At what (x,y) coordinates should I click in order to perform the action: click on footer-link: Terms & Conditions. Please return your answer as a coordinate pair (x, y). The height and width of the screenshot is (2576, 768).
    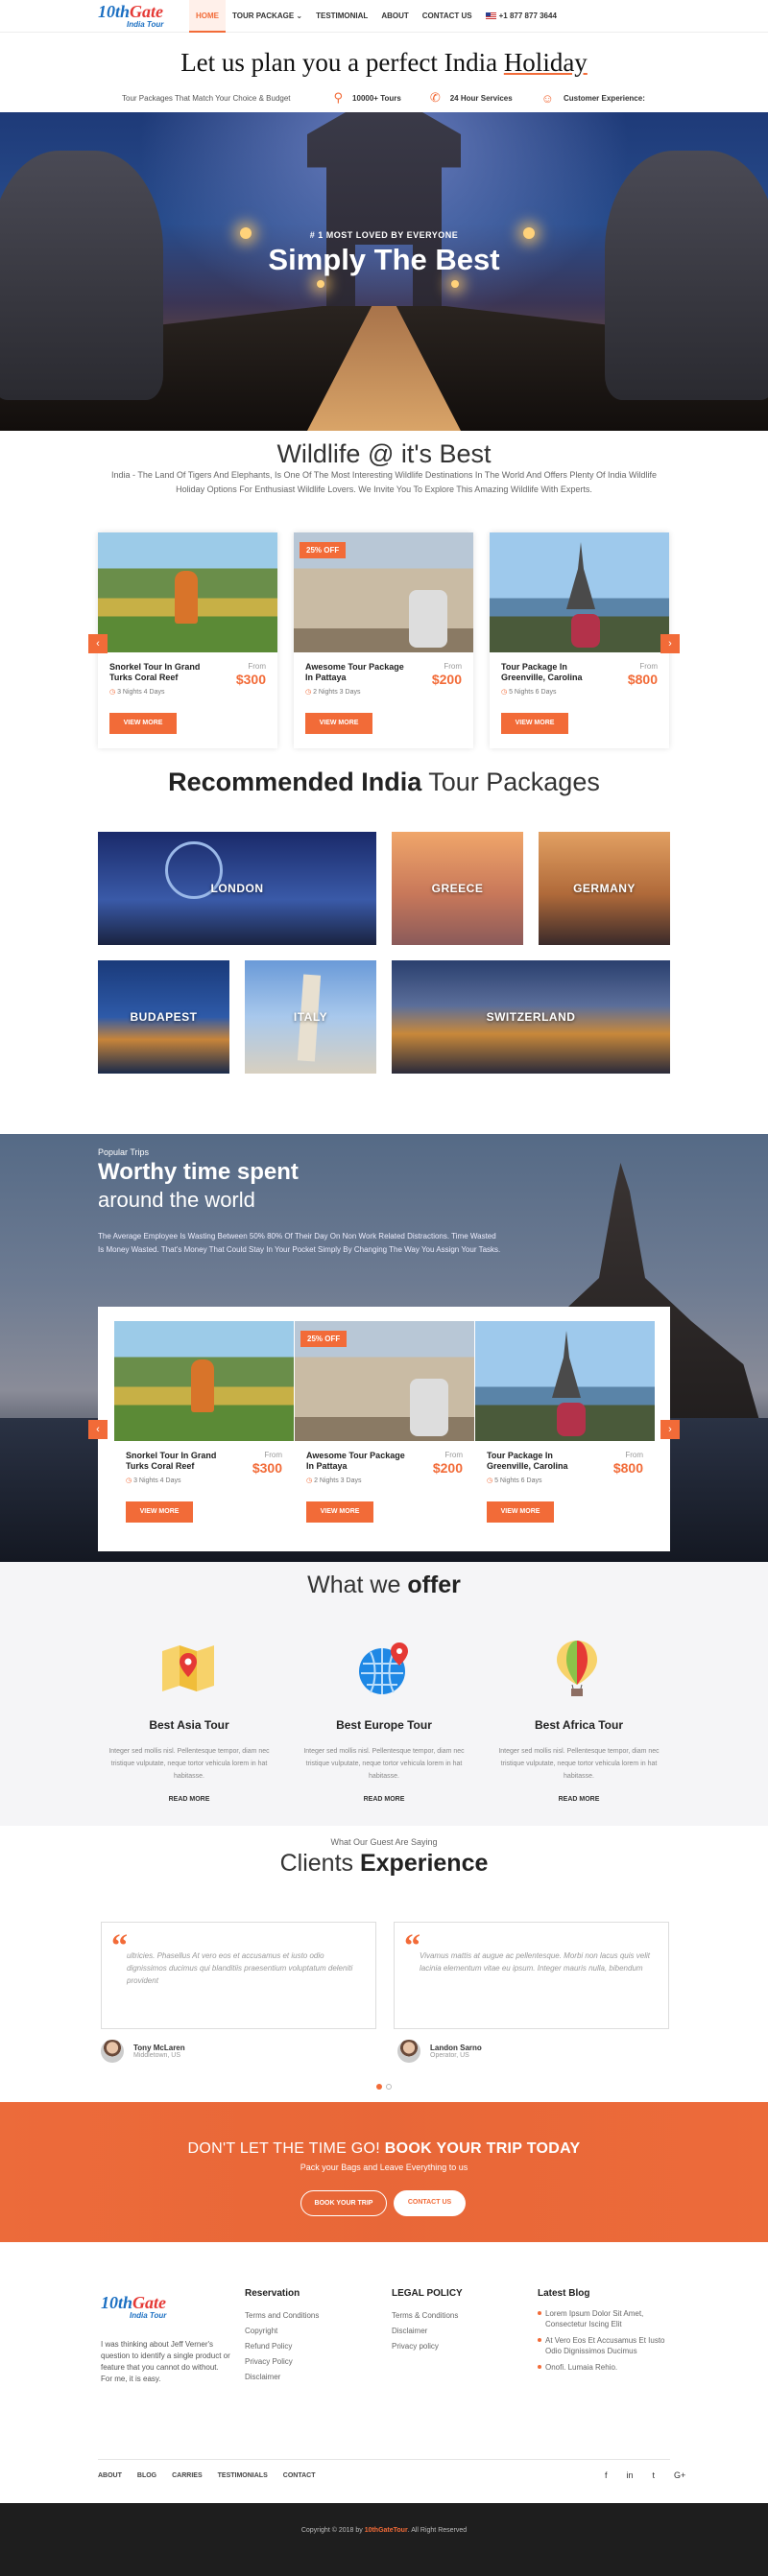
    Looking at the image, I should click on (428, 2316).